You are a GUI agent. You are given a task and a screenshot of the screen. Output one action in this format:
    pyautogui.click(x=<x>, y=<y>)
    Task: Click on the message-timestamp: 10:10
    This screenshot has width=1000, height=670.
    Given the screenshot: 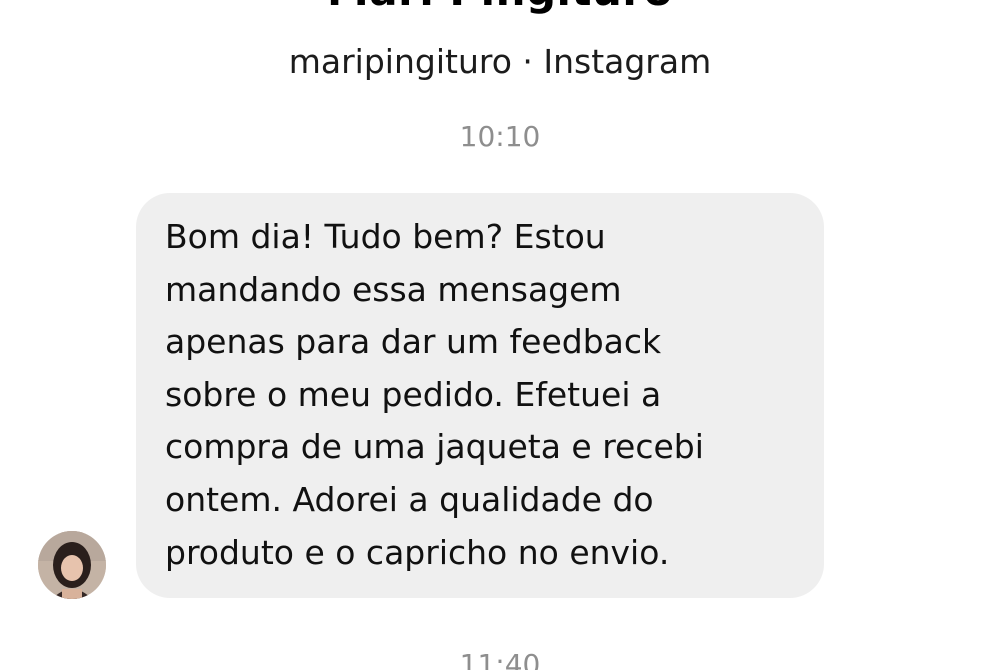 What is the action you would take?
    pyautogui.click(x=500, y=136)
    